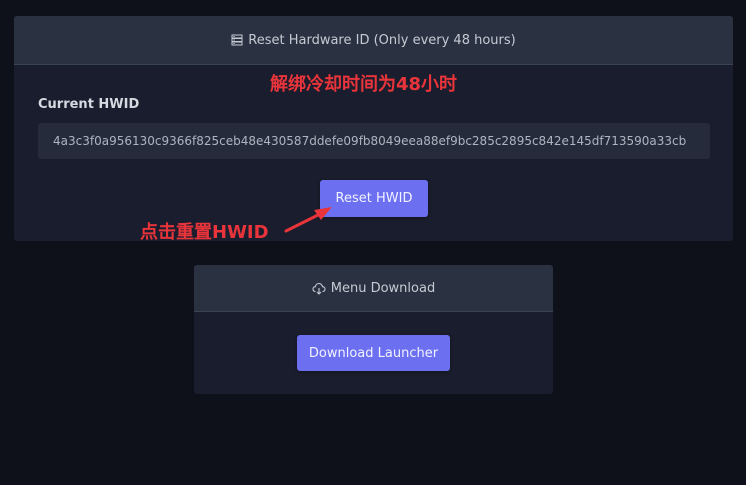 The height and width of the screenshot is (485, 746). I want to click on menu-download-card-title: Menu Download, so click(383, 288).